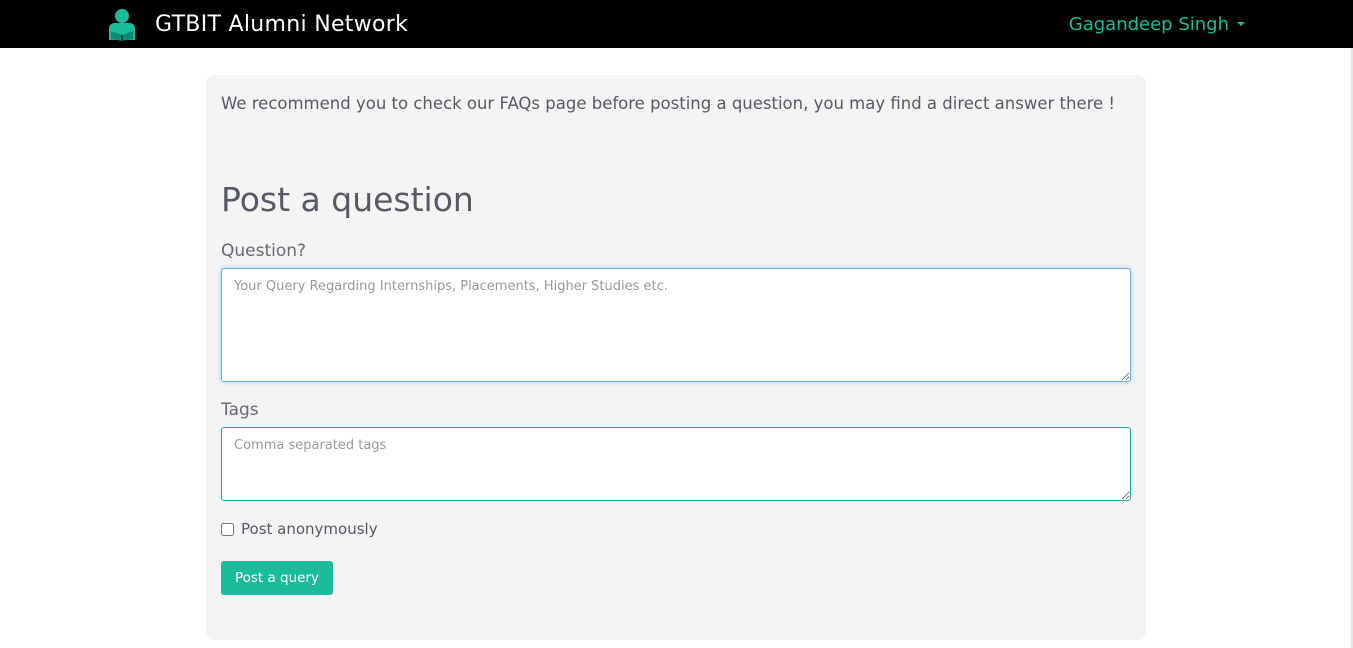 Image resolution: width=1353 pixels, height=648 pixels. I want to click on page-title: Post a question, so click(347, 199).